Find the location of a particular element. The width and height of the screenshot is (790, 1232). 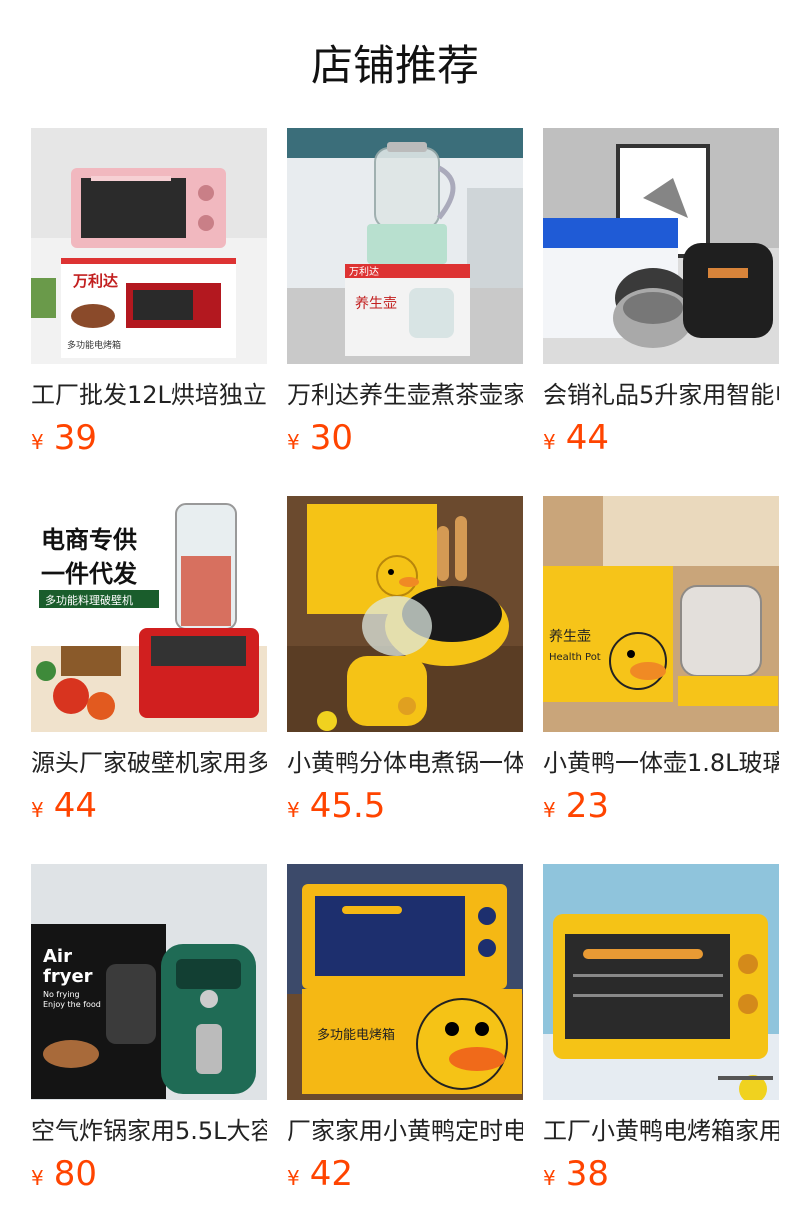

price-amount: 39 is located at coordinates (75, 438).